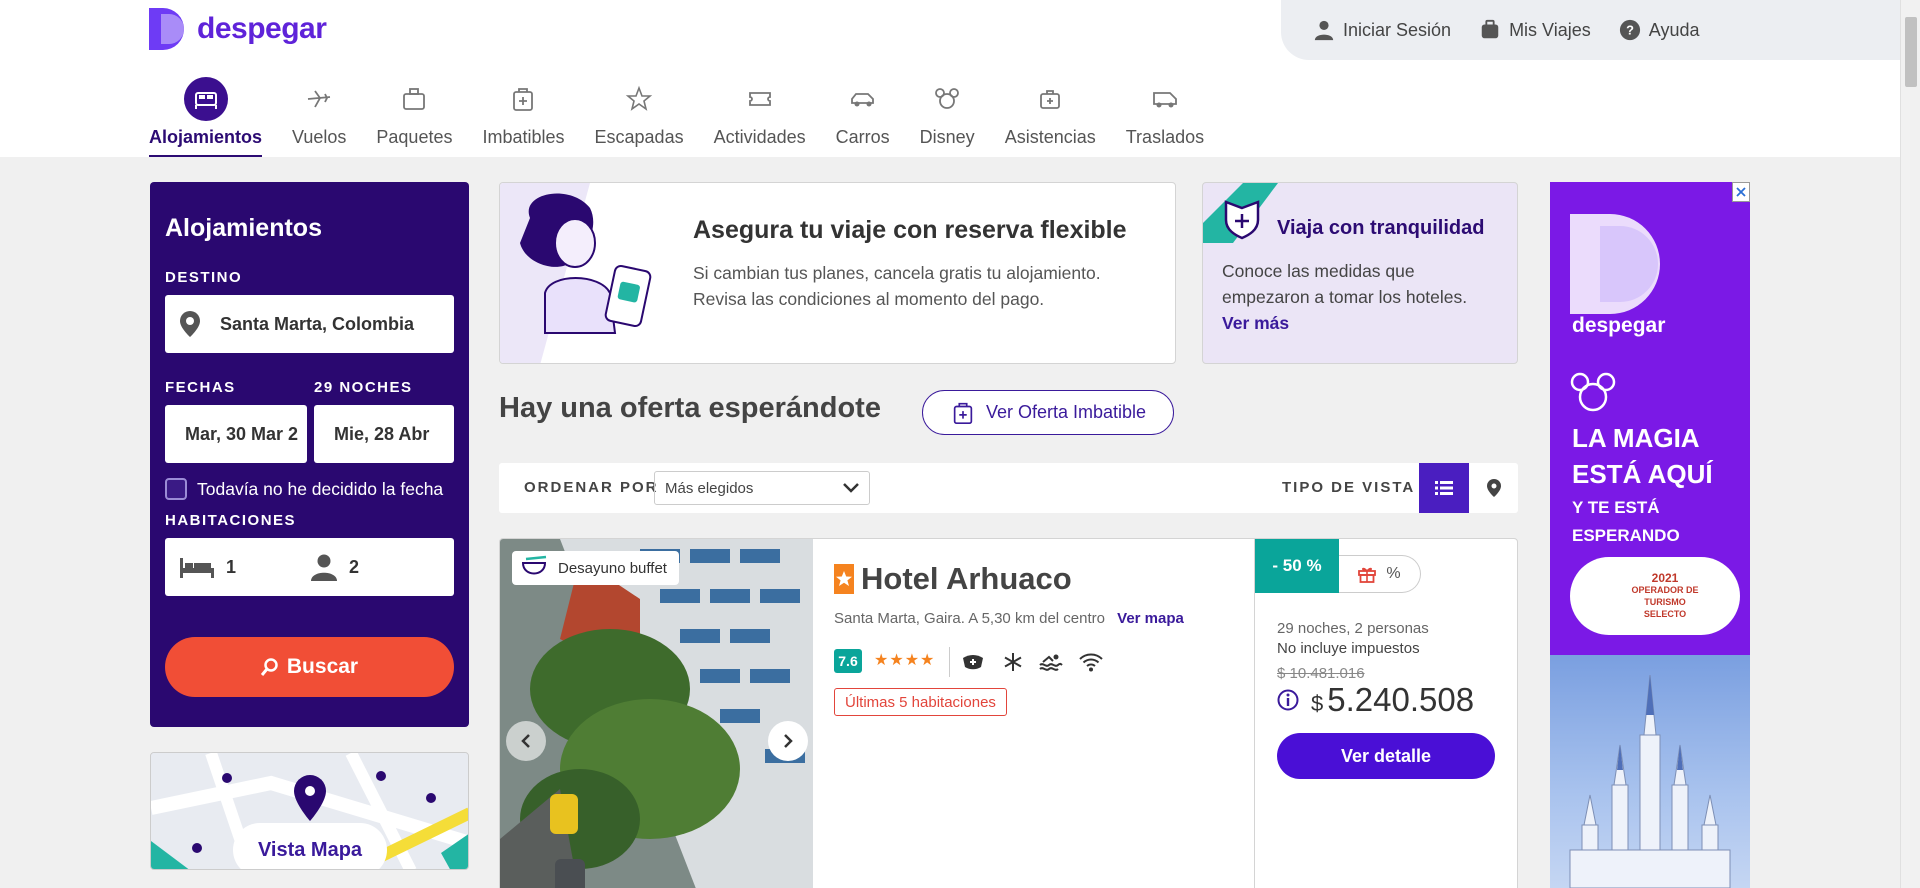  I want to click on price-amount: 5.240.508, so click(1401, 699).